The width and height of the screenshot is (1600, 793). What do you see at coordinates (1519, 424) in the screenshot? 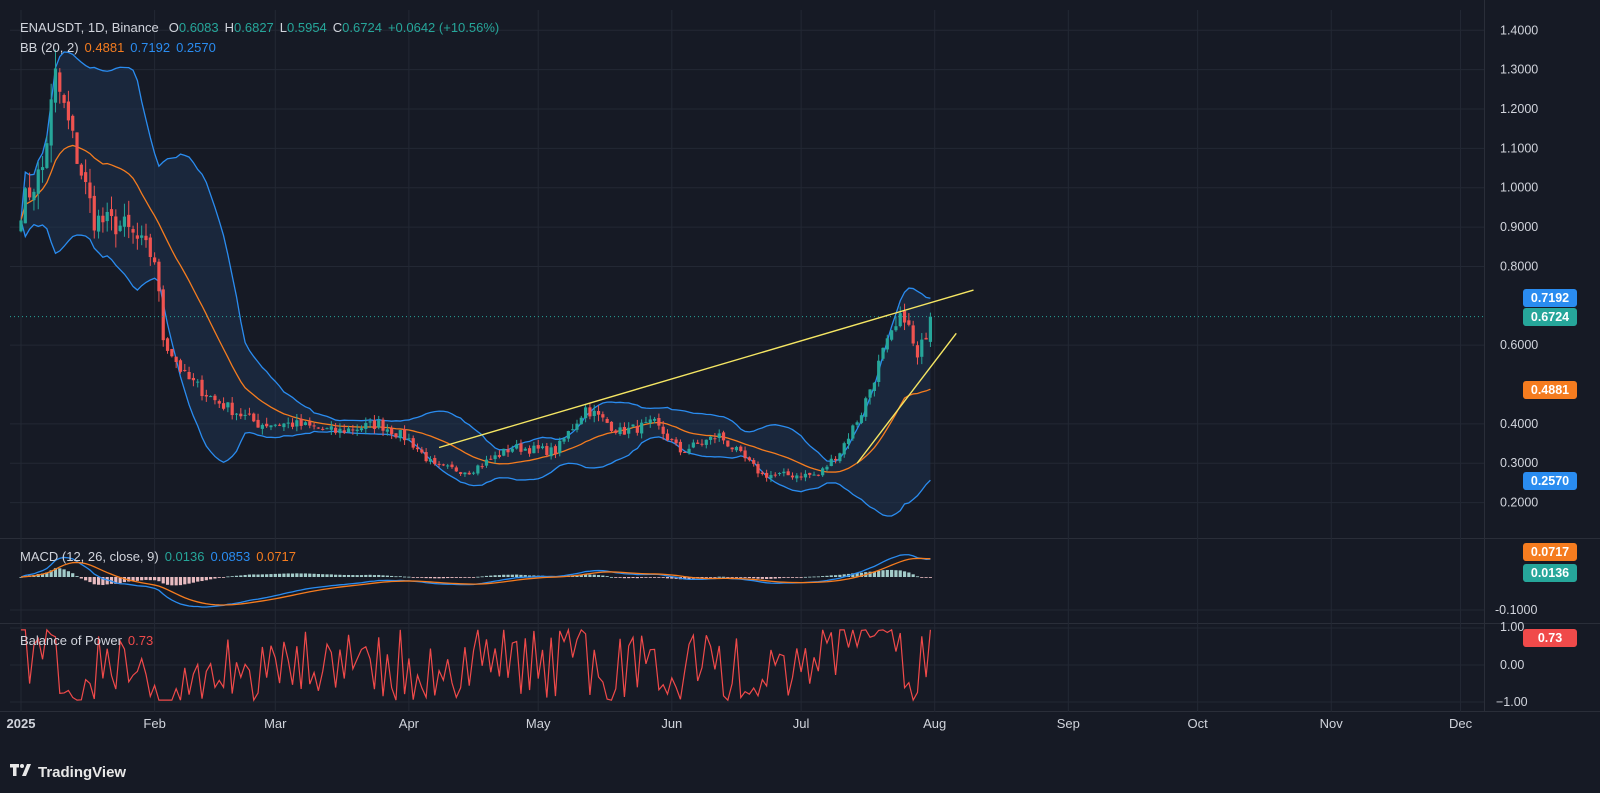
I see `y-tick-label: 0.4000` at bounding box center [1519, 424].